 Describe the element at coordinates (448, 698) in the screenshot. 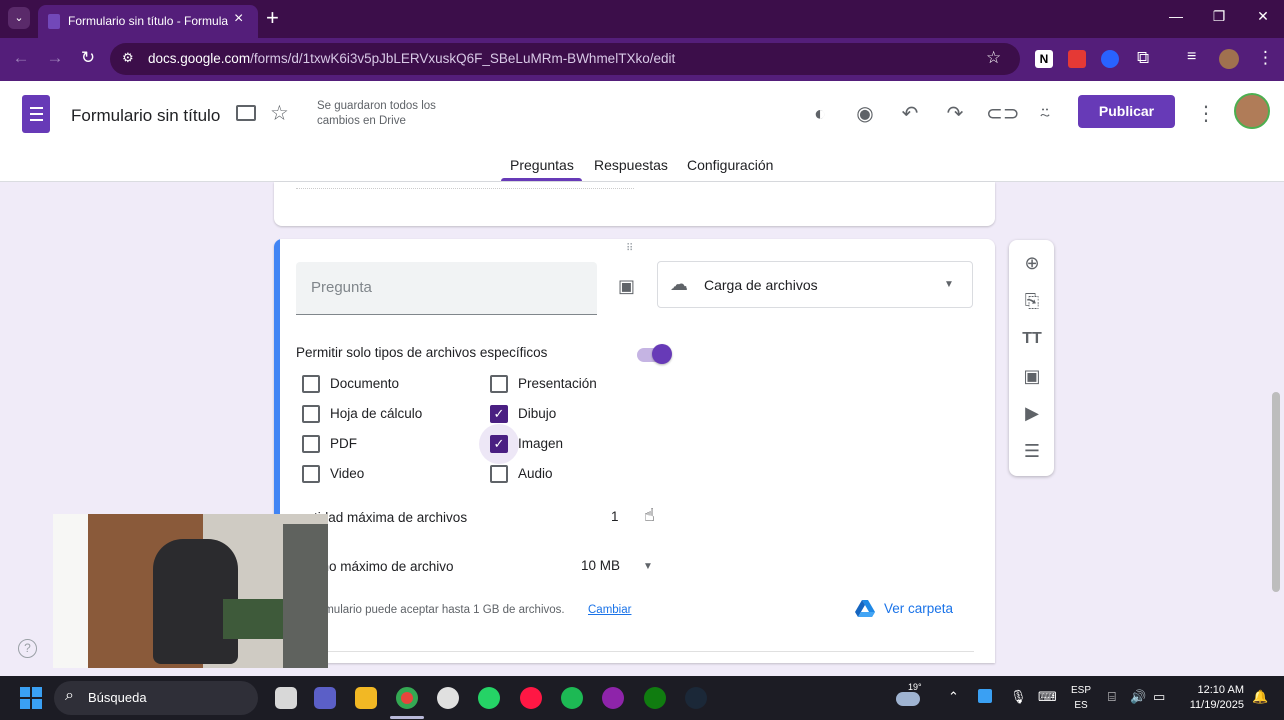

I see `whatsapp-desktop-icon` at that location.